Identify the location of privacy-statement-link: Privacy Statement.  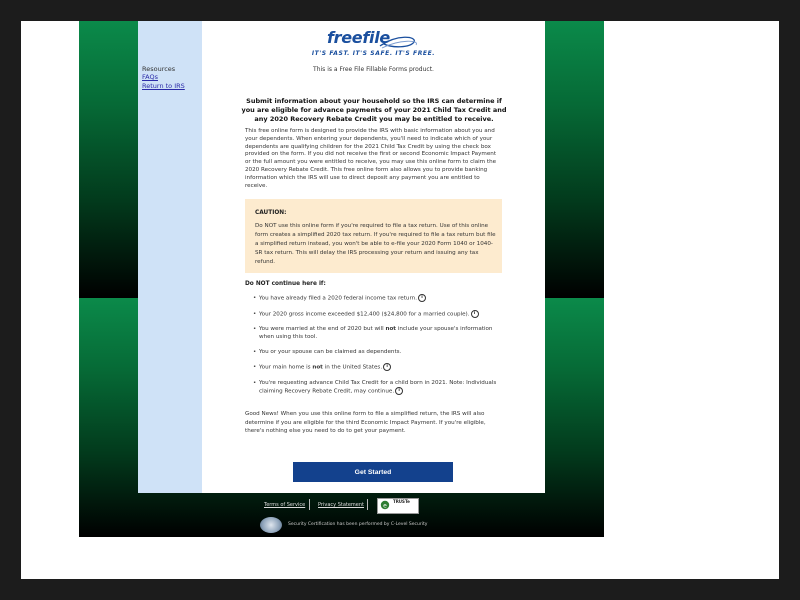
(341, 505).